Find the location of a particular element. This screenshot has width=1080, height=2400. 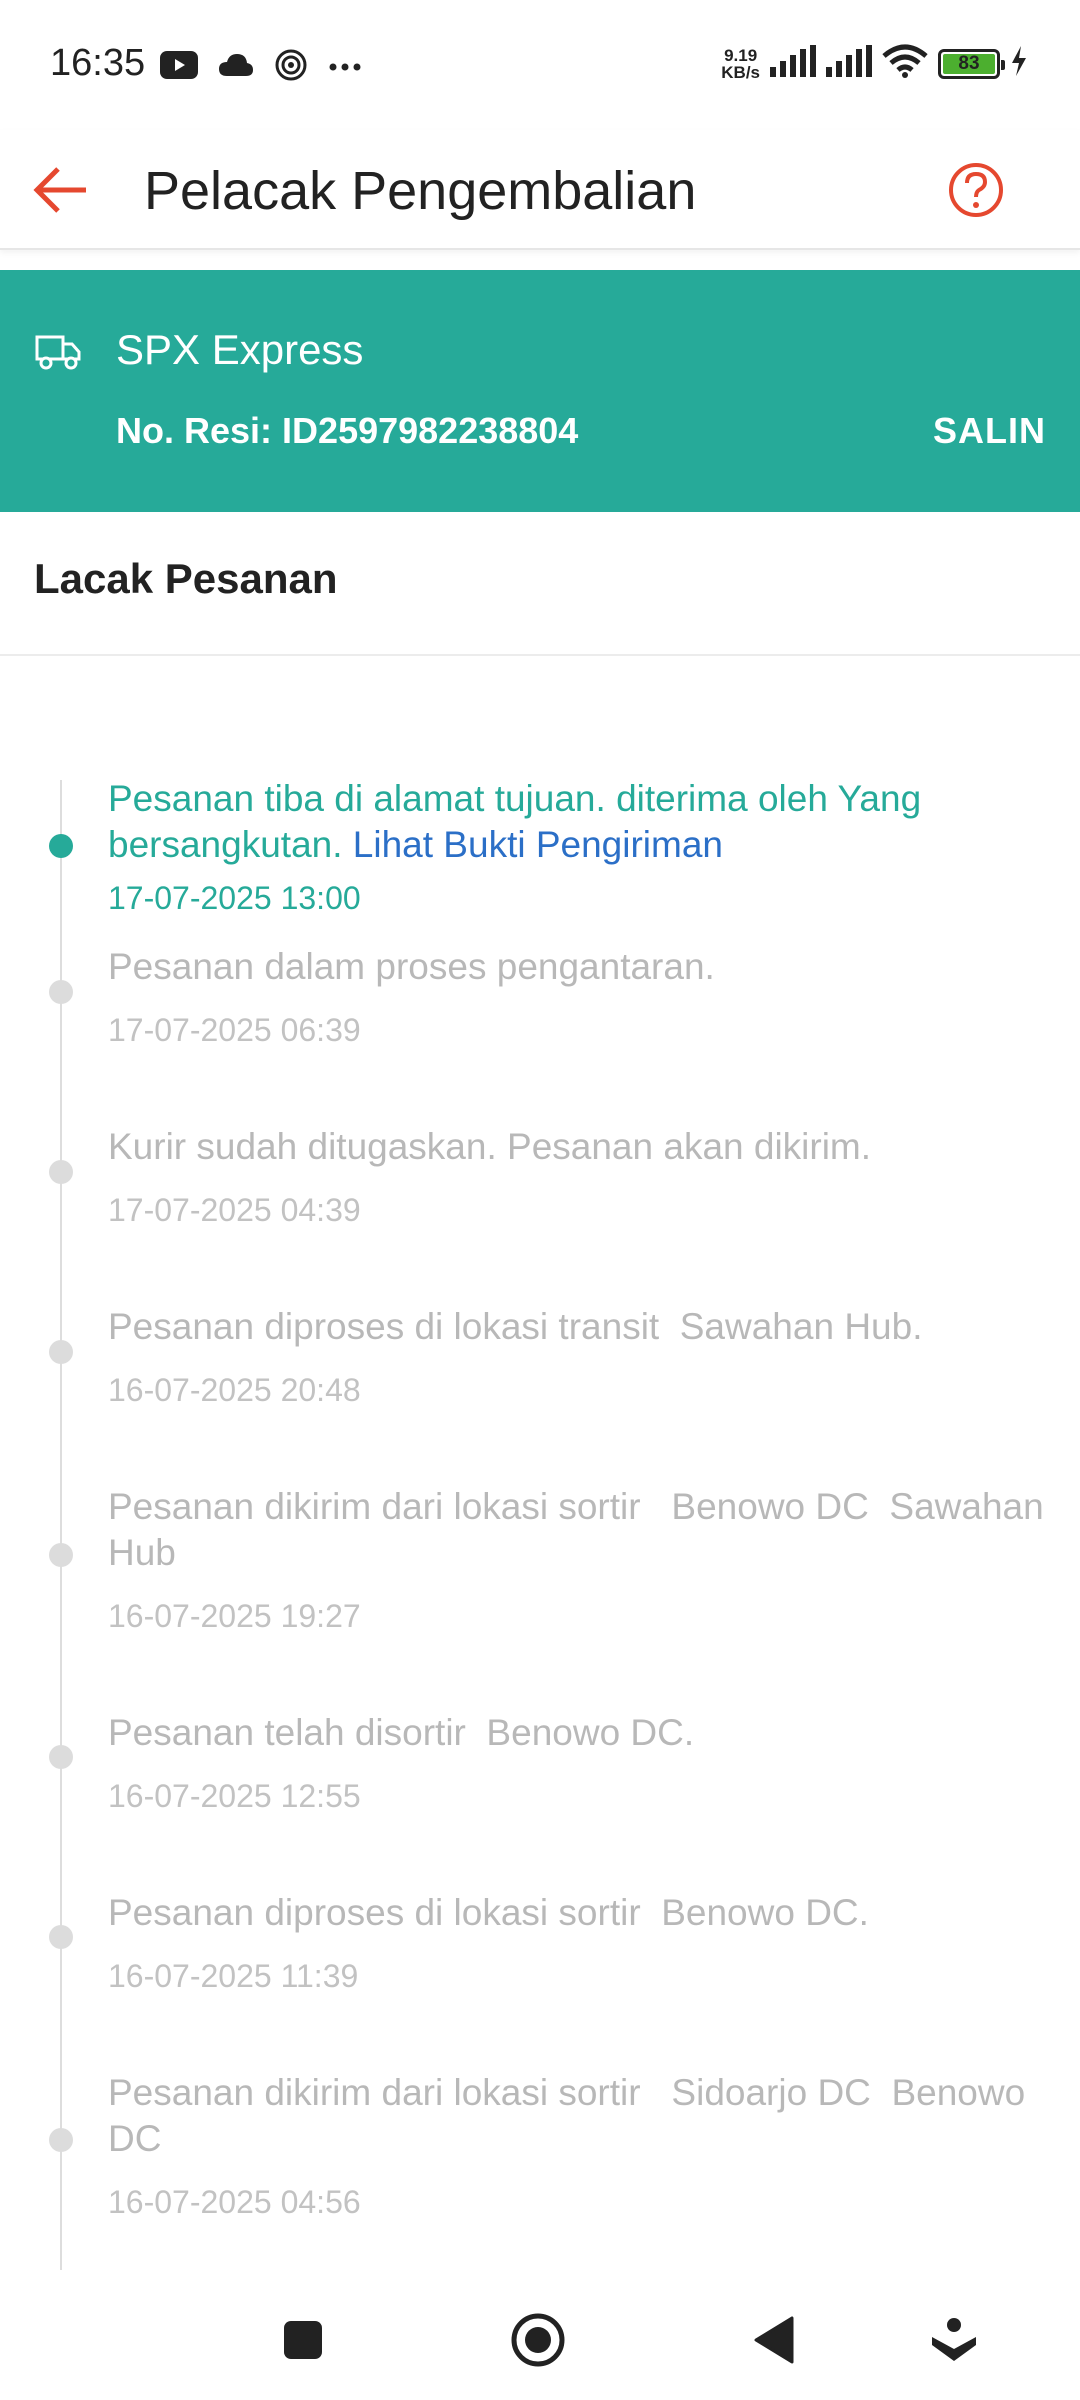

timeline-time: 17-07-2025 06:39 is located at coordinates (234, 1030).